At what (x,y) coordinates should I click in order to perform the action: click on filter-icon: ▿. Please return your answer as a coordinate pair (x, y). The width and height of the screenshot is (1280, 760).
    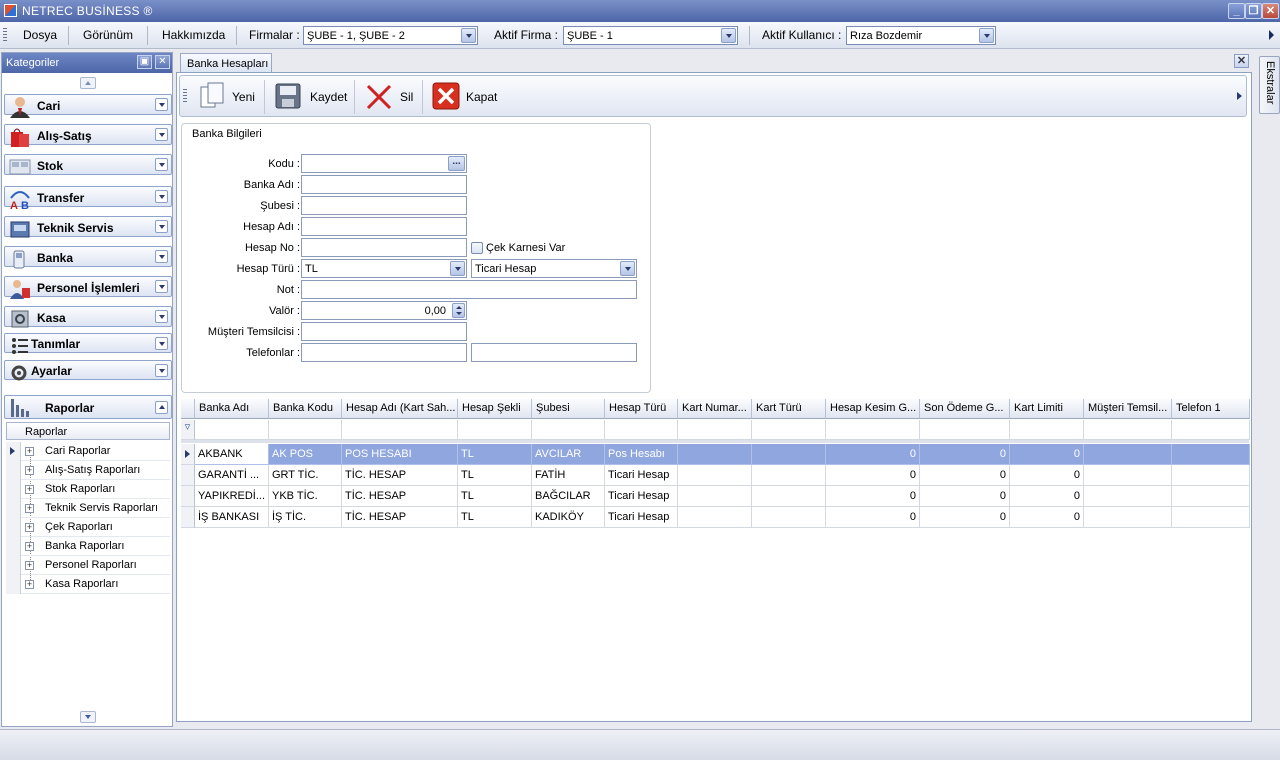
    Looking at the image, I should click on (188, 430).